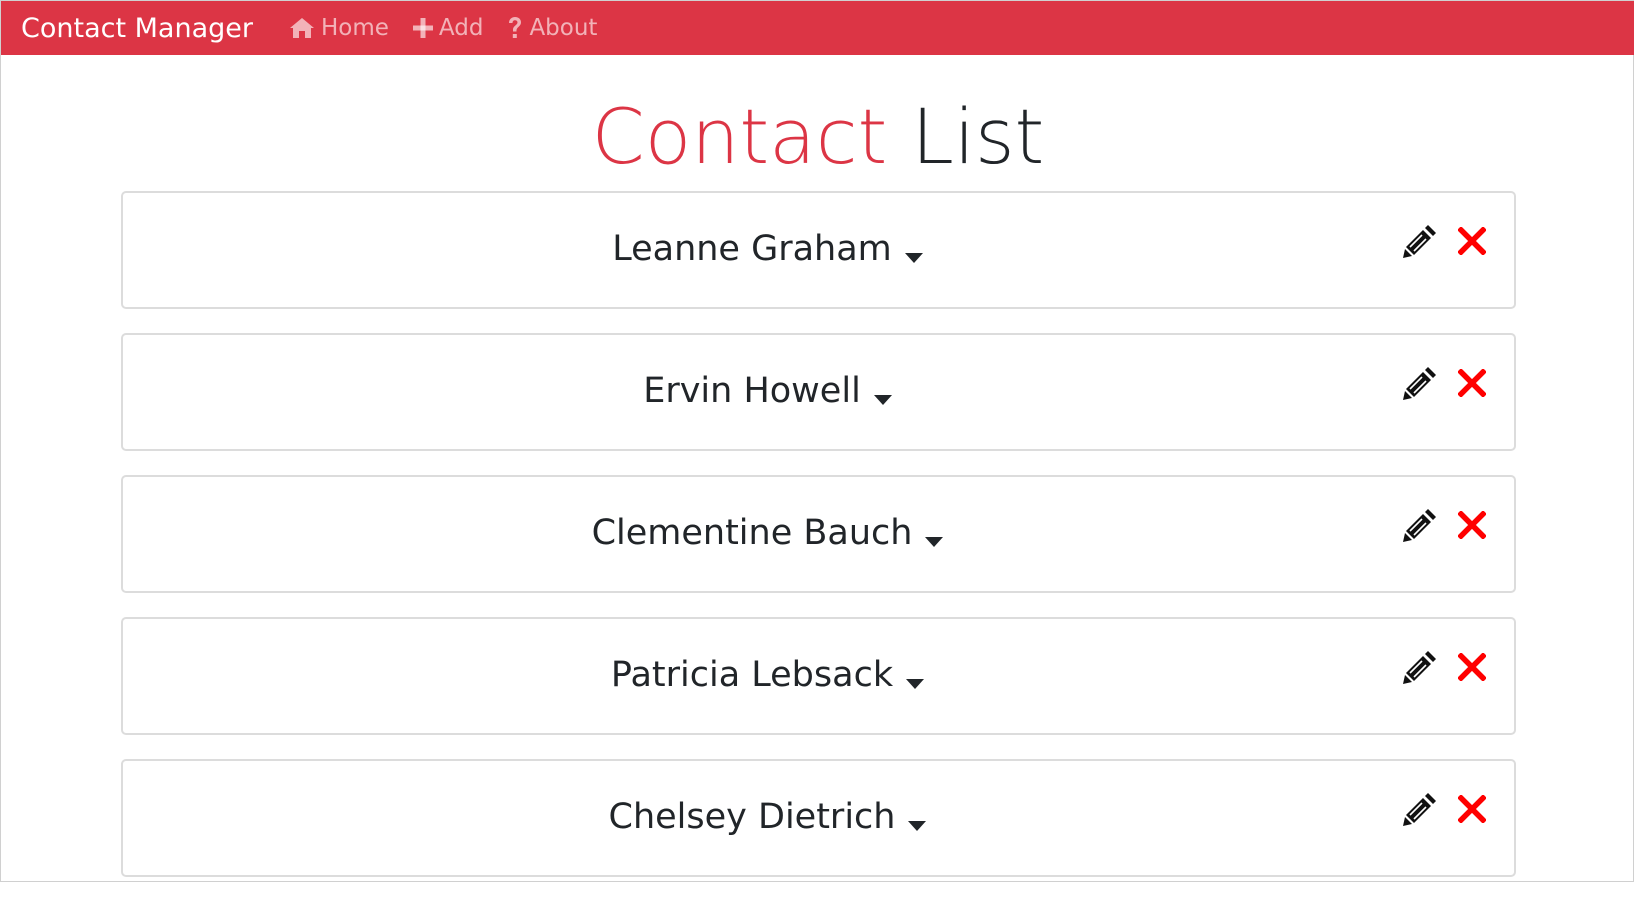 This screenshot has width=1634, height=901. I want to click on nav-link-home: Home, so click(339, 28).